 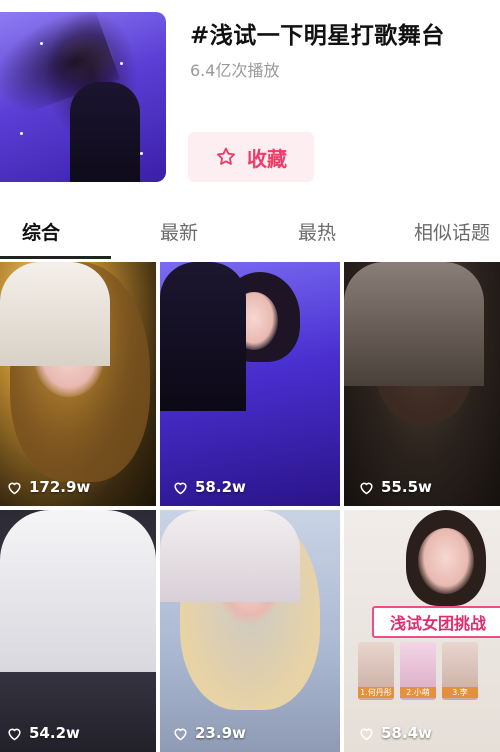 I want to click on video-card: 23.9w, so click(x=250, y=631).